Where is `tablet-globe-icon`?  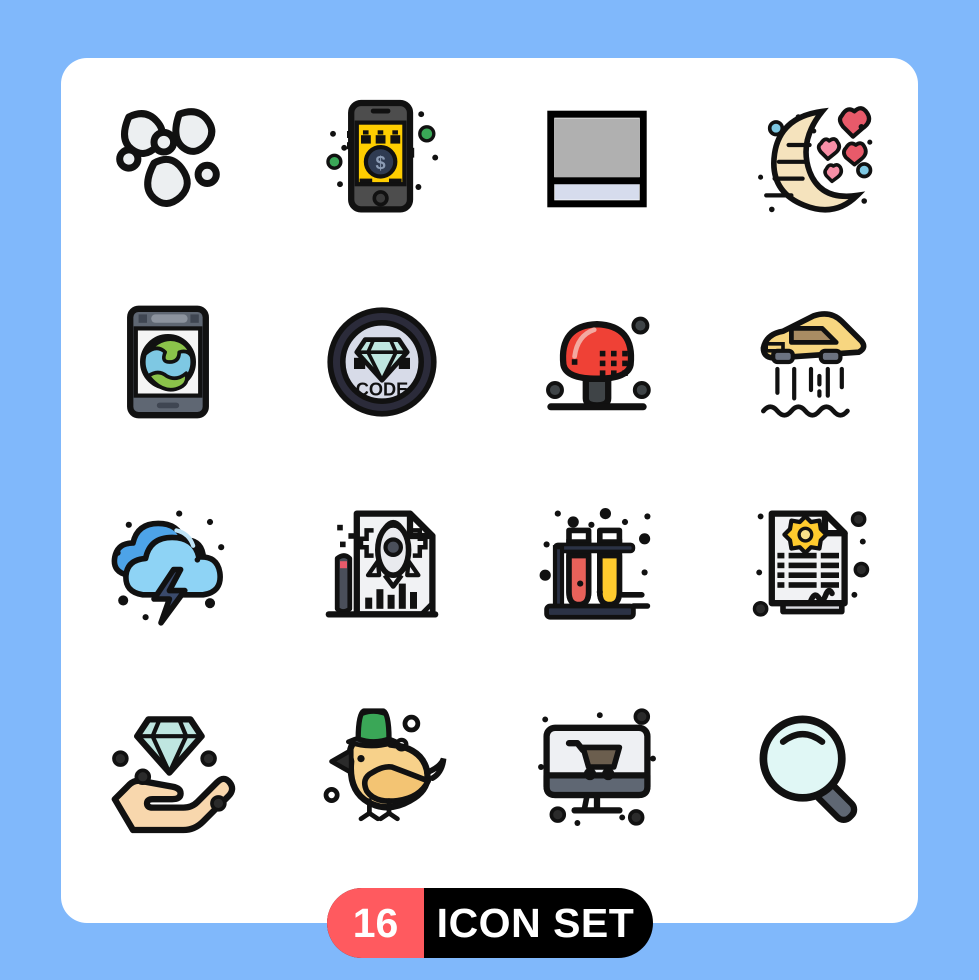 tablet-globe-icon is located at coordinates (168, 362).